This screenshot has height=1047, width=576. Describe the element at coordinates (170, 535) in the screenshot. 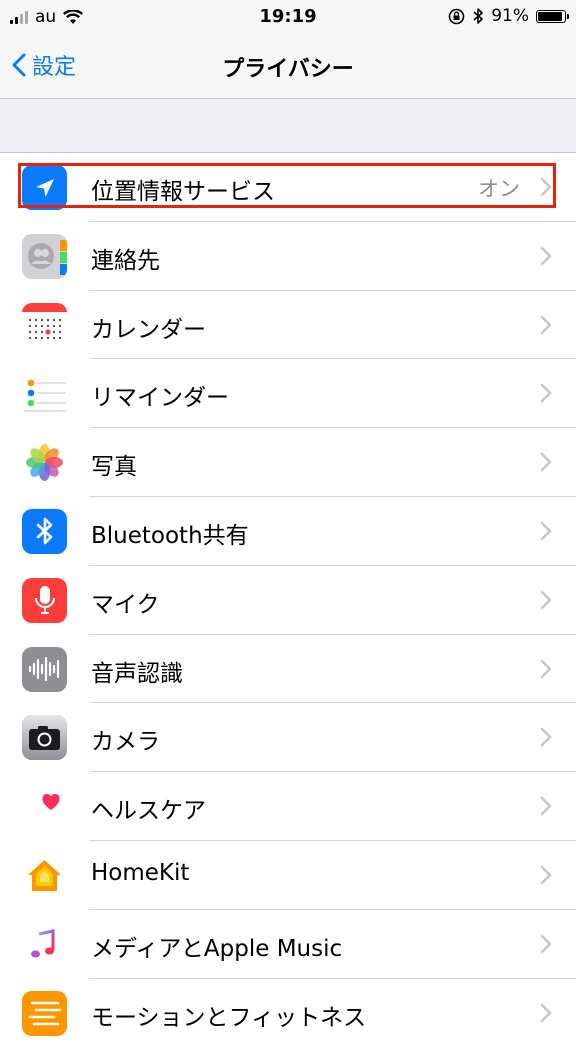

I see `list-item-label: Bluetooth共有` at that location.